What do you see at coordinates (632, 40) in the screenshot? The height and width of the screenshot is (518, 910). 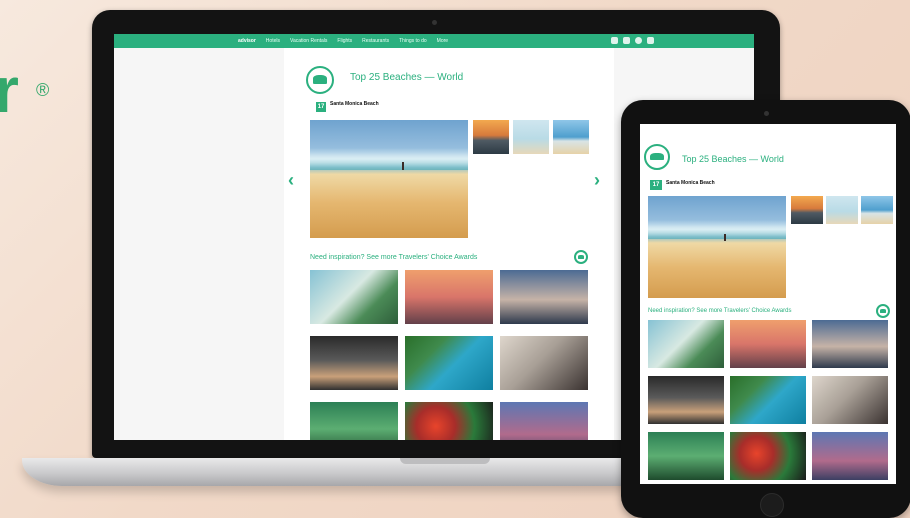 I see `header-icons` at bounding box center [632, 40].